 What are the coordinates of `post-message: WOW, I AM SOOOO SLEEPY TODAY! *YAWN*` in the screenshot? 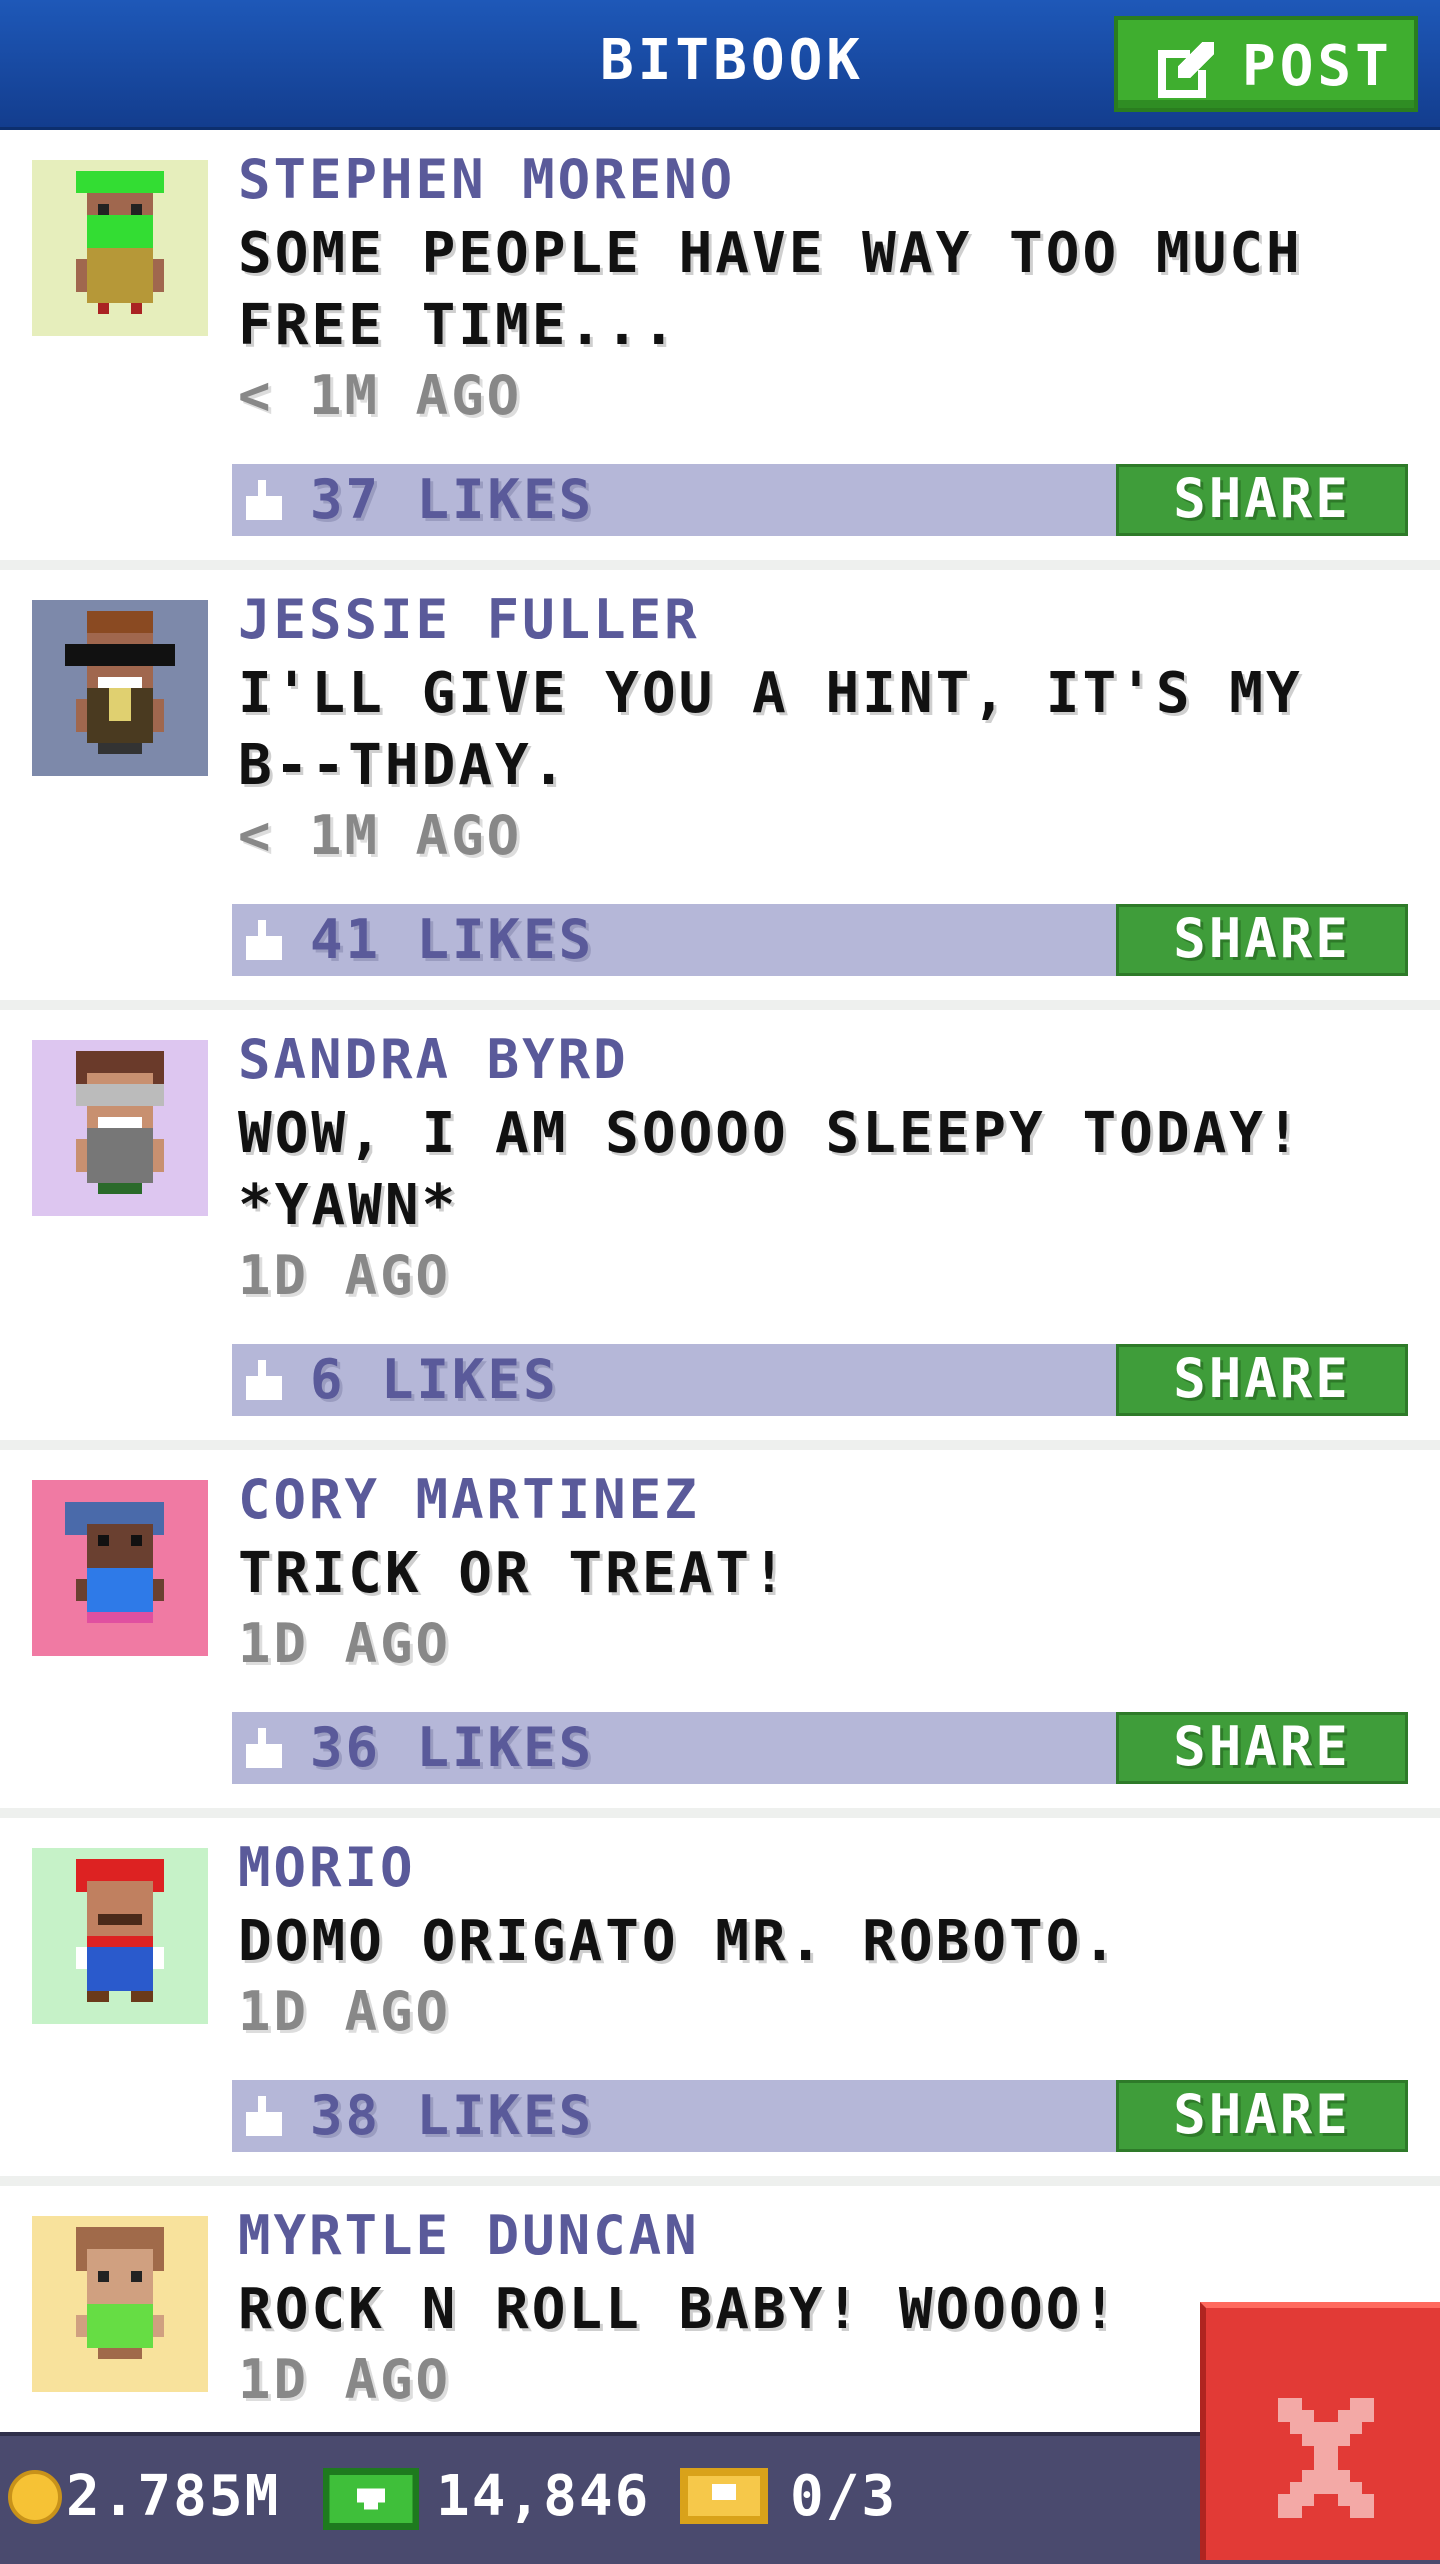 It's located at (770, 1169).